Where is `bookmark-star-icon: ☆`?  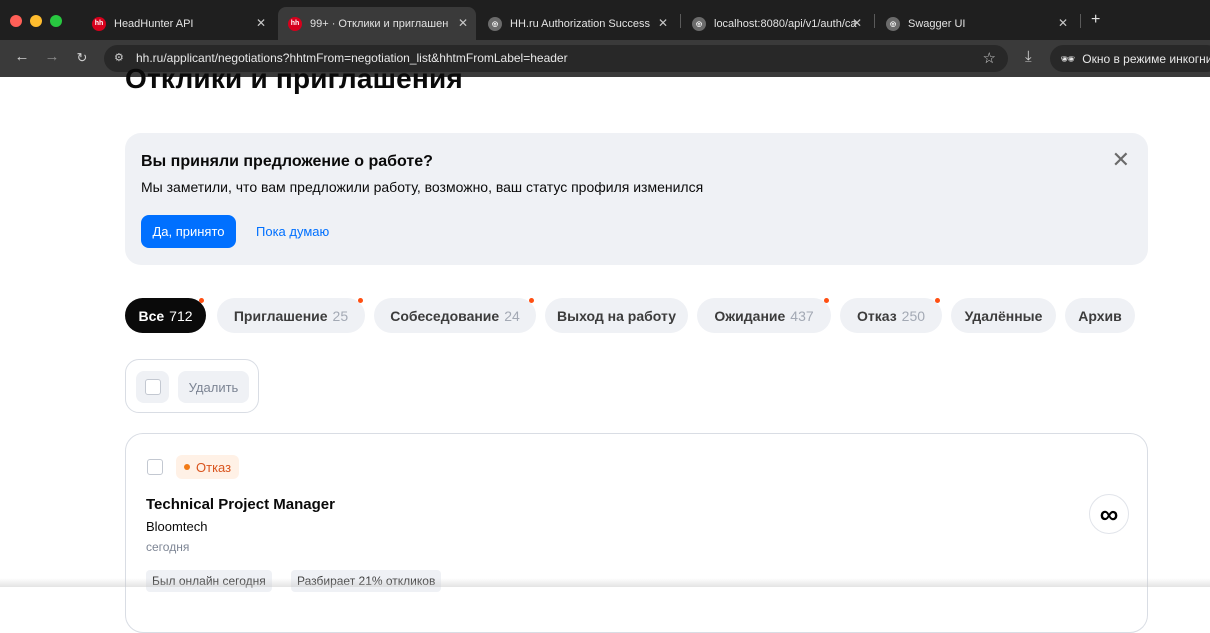 bookmark-star-icon: ☆ is located at coordinates (989, 58).